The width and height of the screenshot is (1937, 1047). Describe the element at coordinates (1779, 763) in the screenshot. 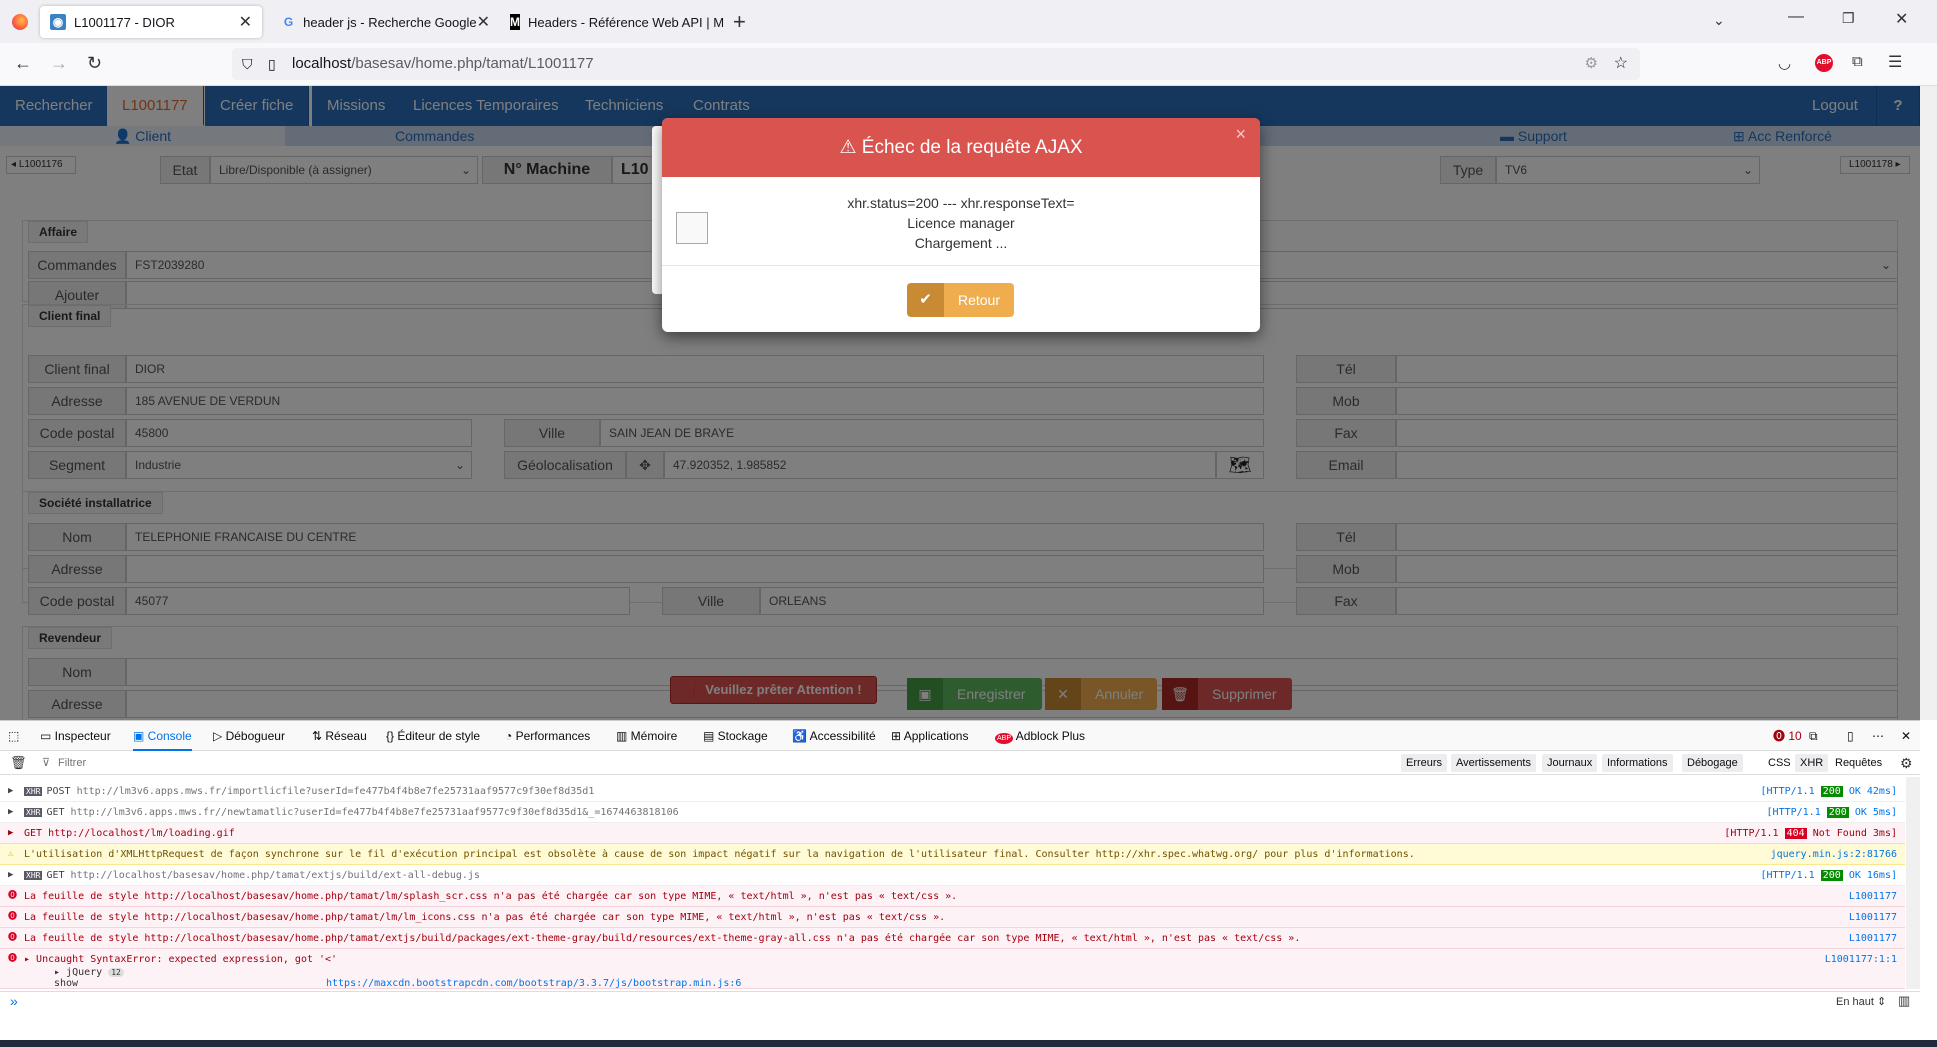

I see `filter-css: CSS` at that location.